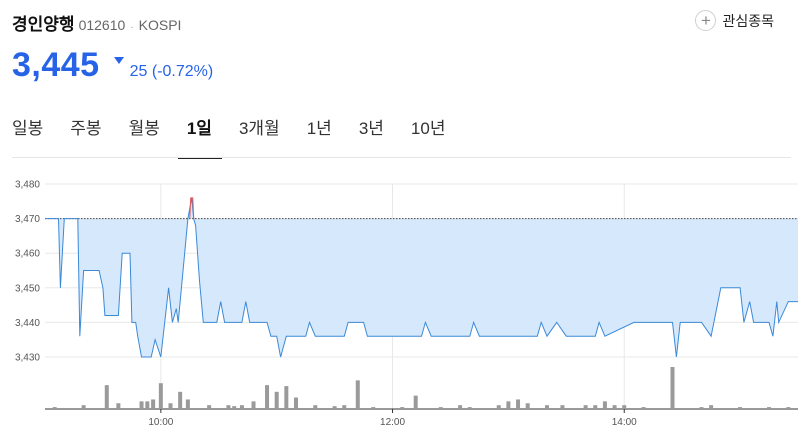 This screenshot has width=803, height=433. What do you see at coordinates (624, 422) in the screenshot?
I see `x-tick-label: 14:00` at bounding box center [624, 422].